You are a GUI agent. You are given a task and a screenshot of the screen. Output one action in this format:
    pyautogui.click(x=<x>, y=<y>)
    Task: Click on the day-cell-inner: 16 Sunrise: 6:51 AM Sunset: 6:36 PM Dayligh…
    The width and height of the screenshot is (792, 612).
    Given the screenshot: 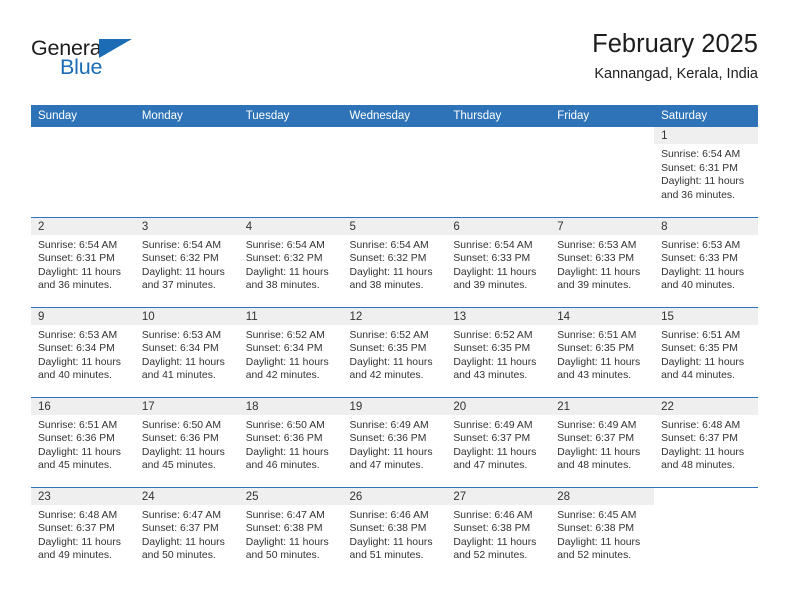 What is the action you would take?
    pyautogui.click(x=83, y=442)
    